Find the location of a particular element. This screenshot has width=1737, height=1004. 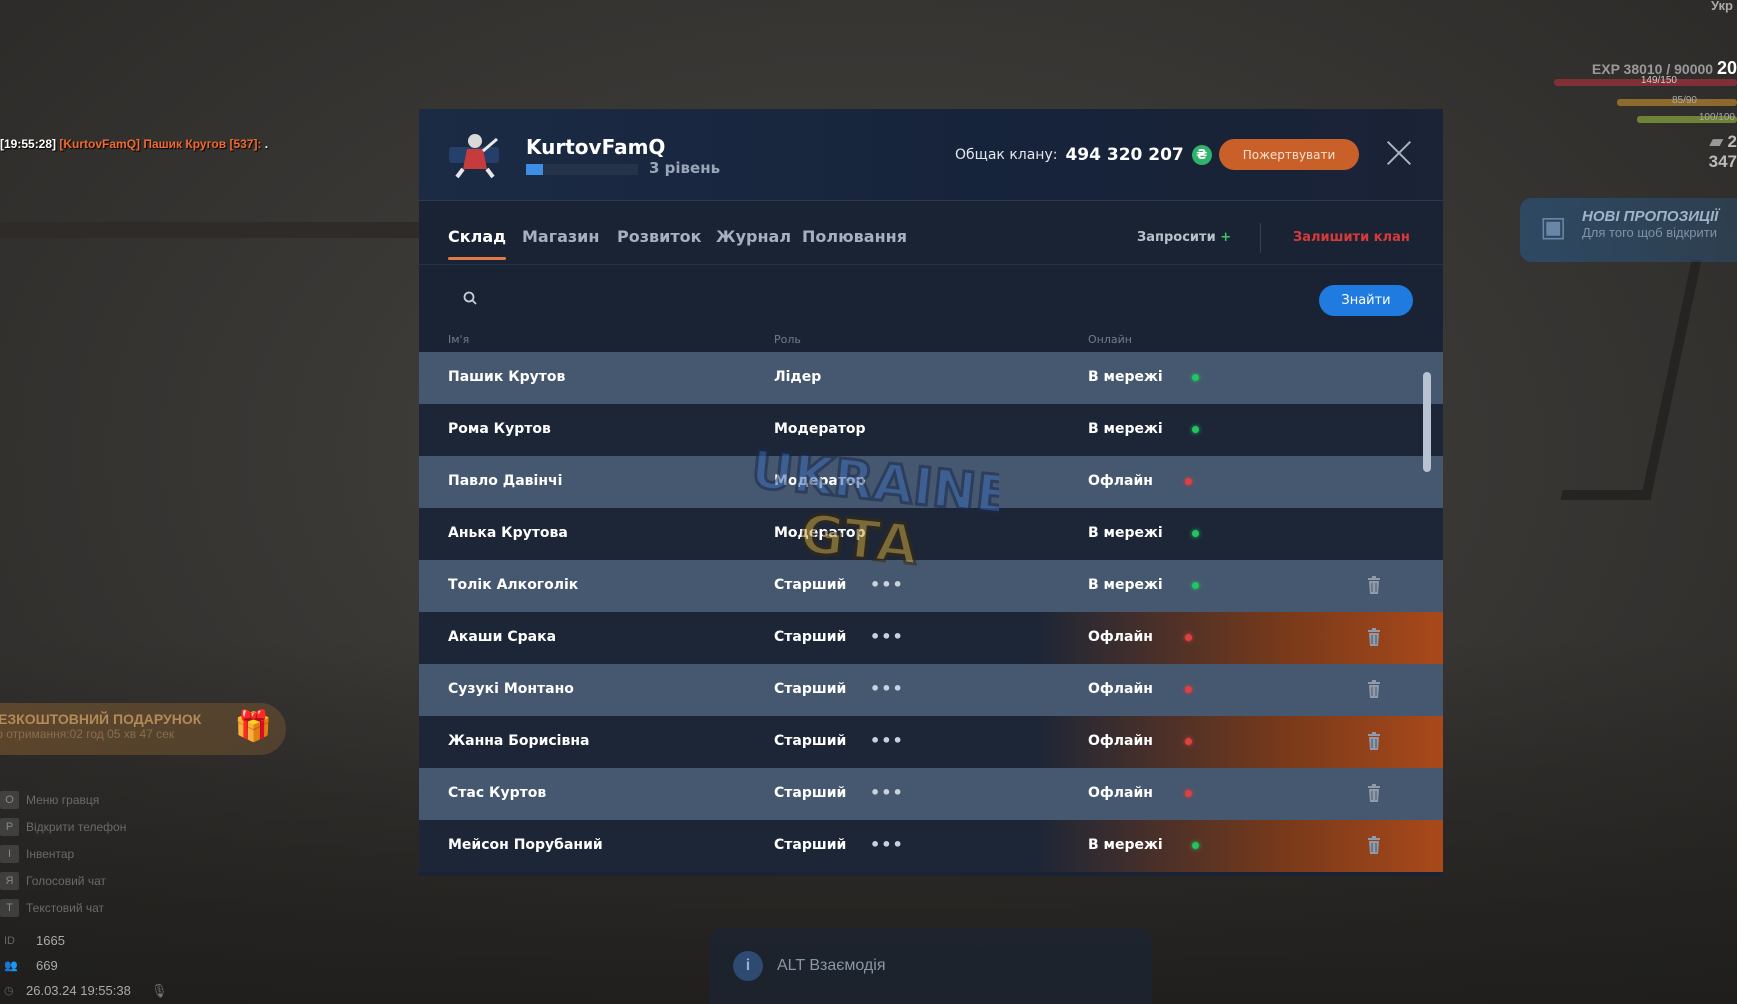

table-row: Акаши Срака Старший ••• Офлайн is located at coordinates (931, 638).